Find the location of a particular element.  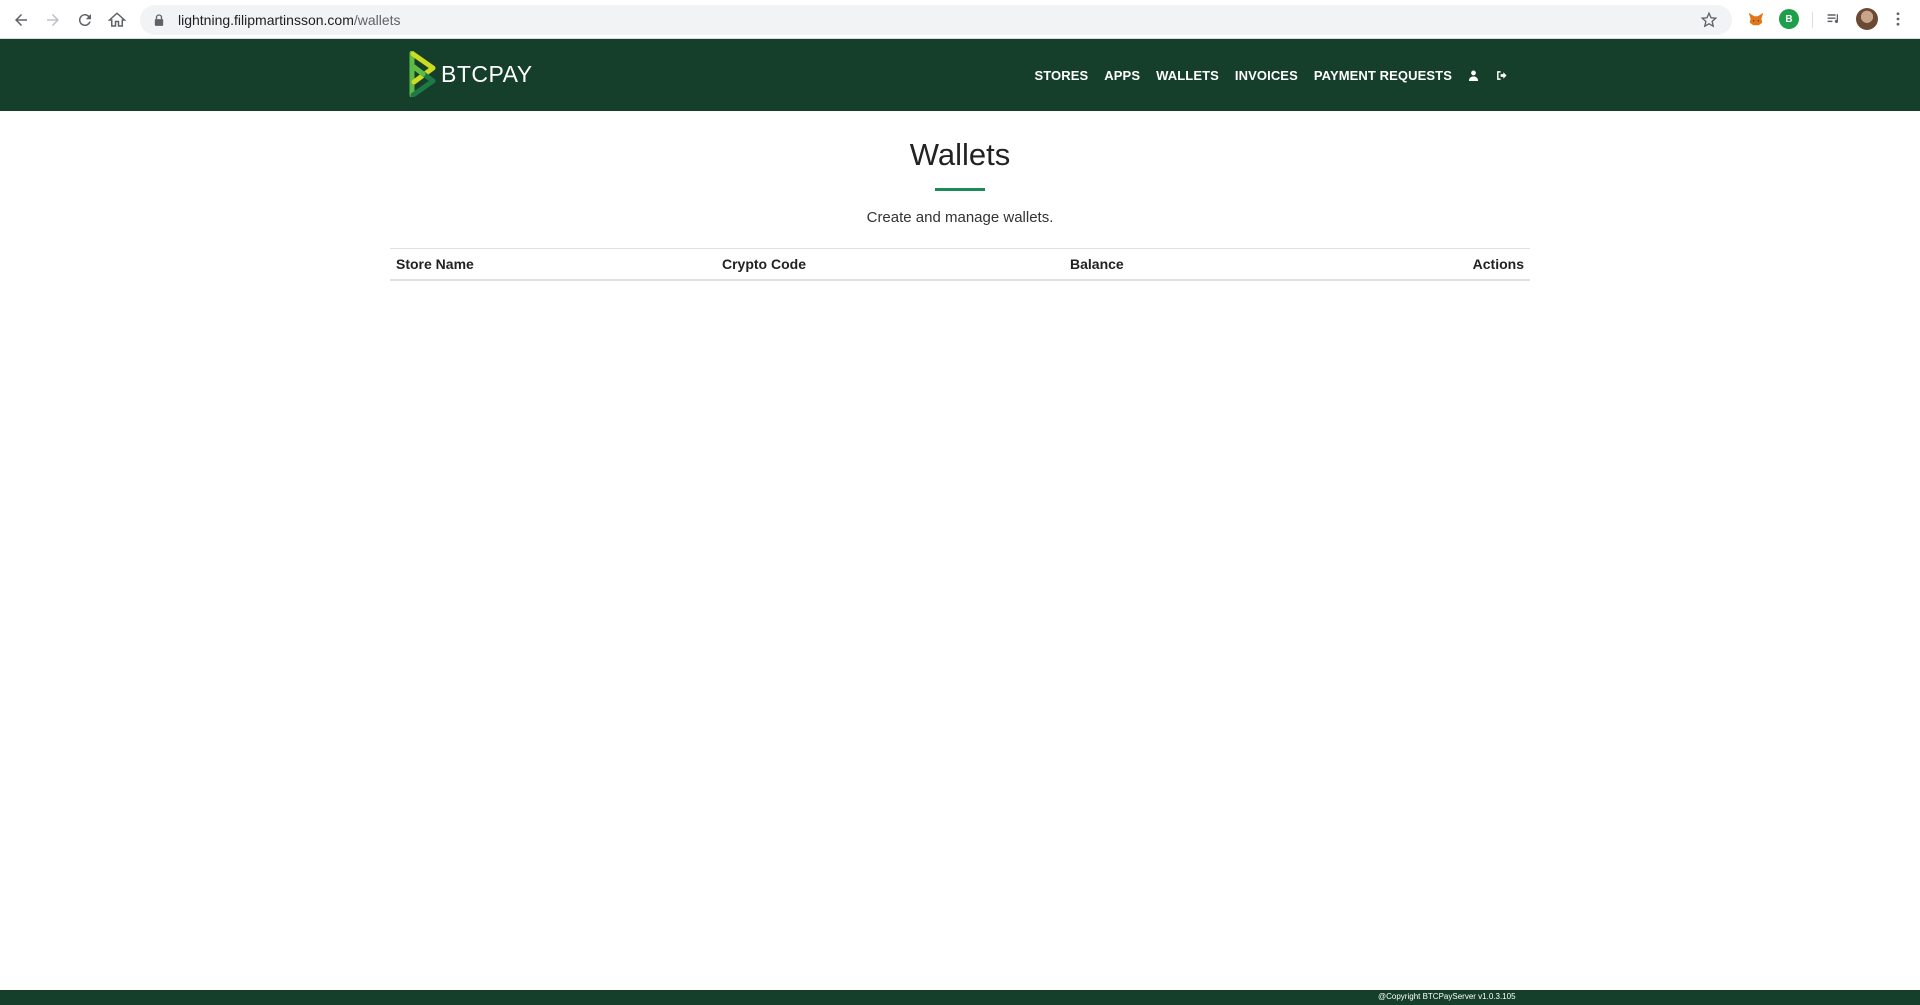

browser-toolbar: lightning.filipmartinsson.com/wallets B is located at coordinates (960, 19).